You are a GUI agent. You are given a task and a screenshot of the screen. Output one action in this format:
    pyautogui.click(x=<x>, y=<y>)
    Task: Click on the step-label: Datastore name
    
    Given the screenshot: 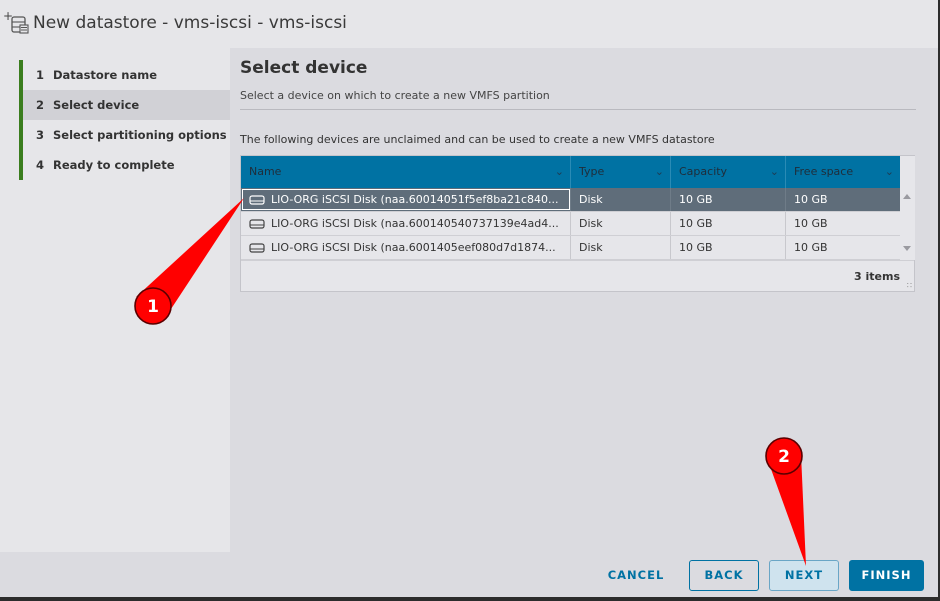 What is the action you would take?
    pyautogui.click(x=105, y=75)
    